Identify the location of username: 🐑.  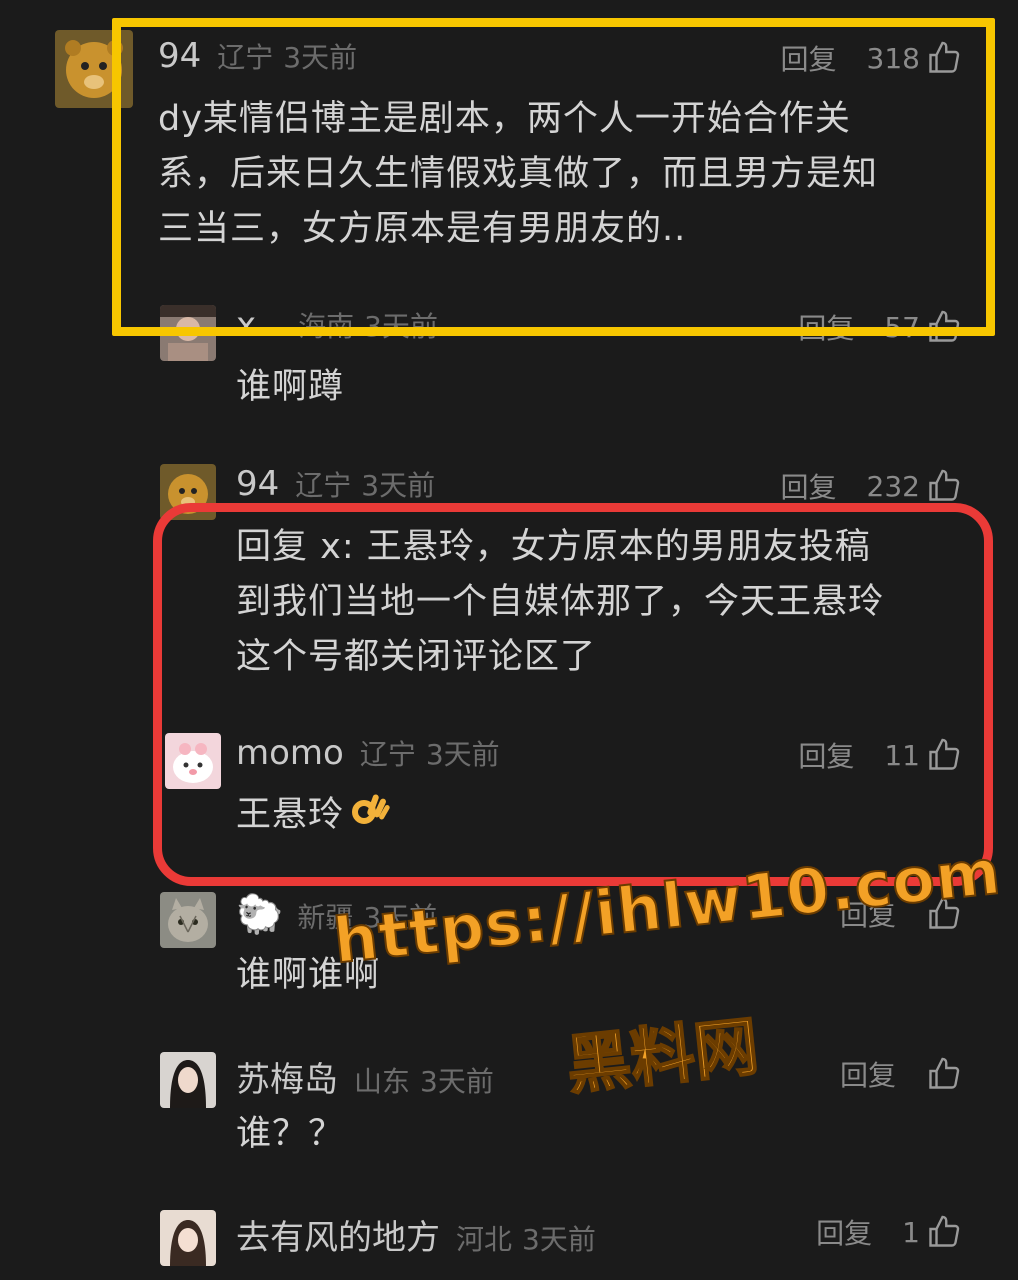
(259, 914).